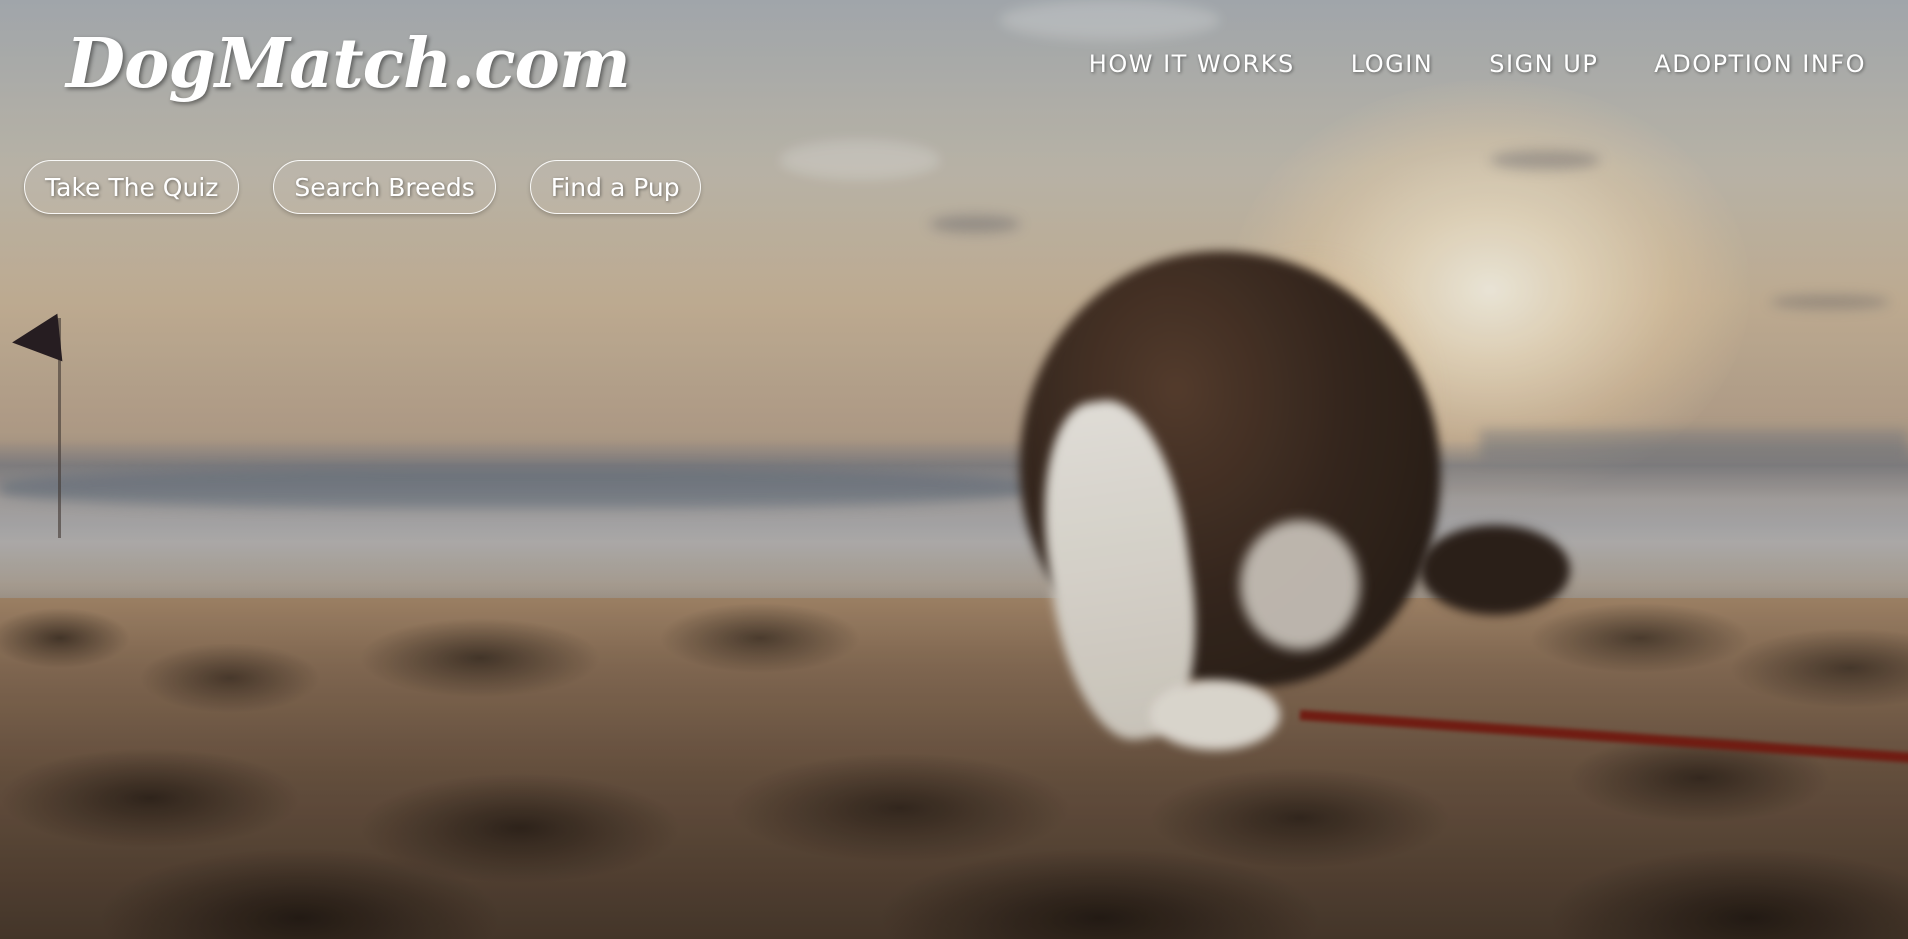 This screenshot has width=1908, height=939. I want to click on main-nav: HOW IT WORKS LOGIN SIGN UP ADOPTION INFO, so click(1477, 64).